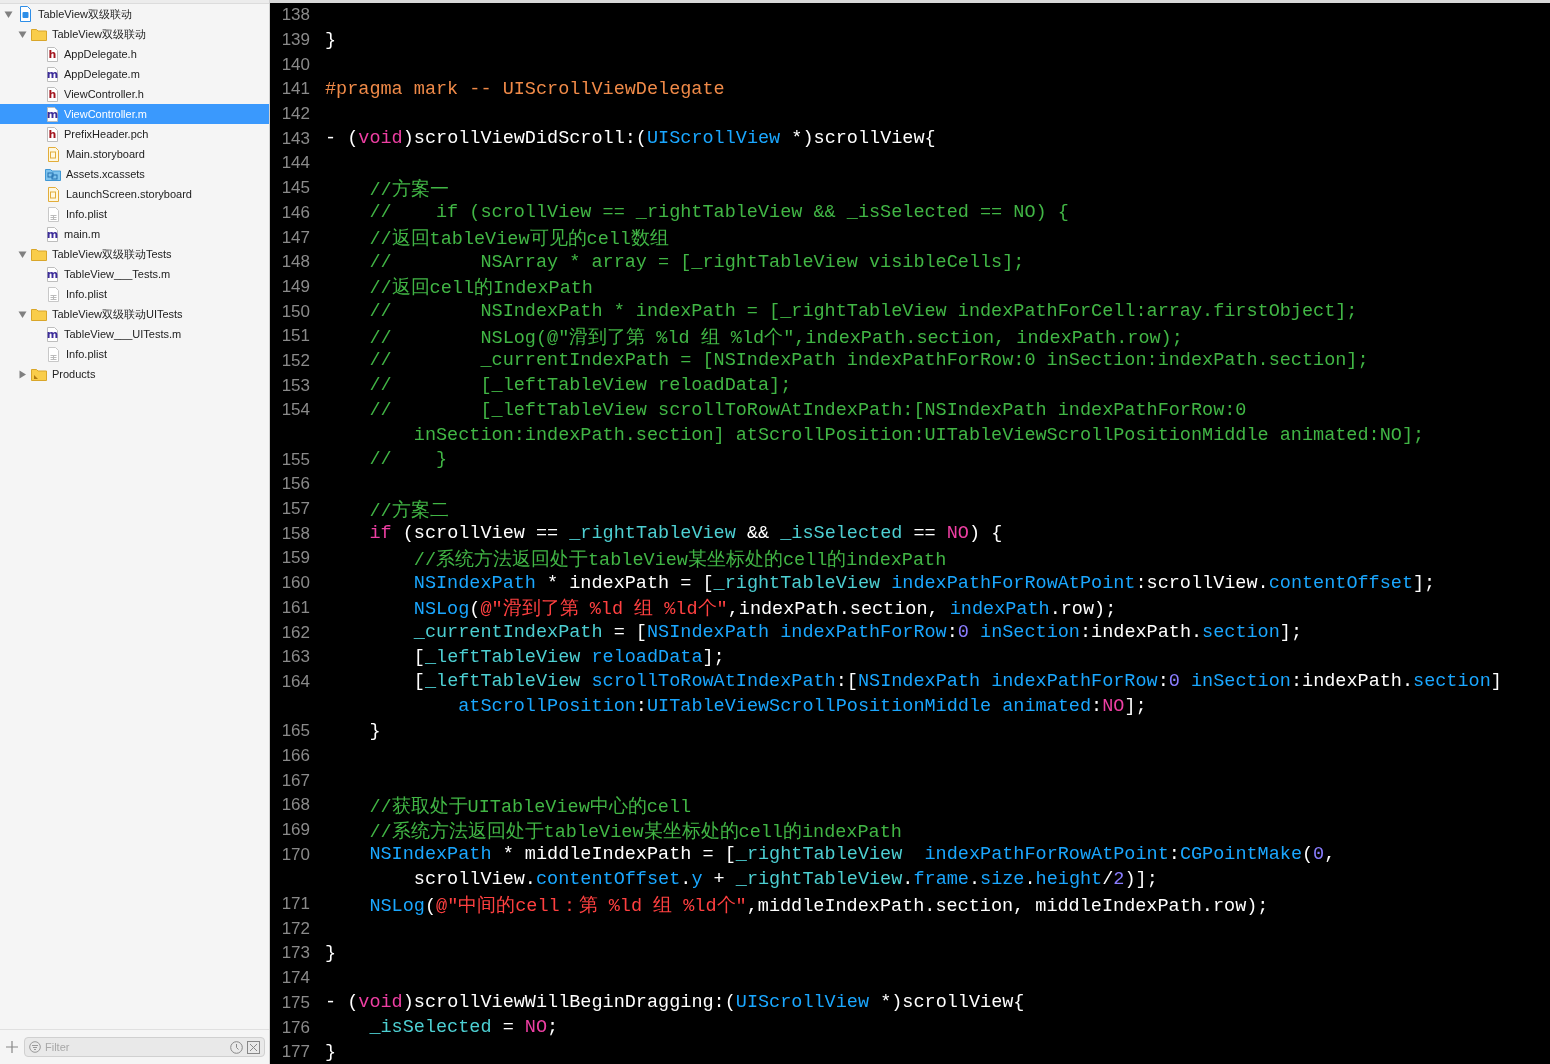 This screenshot has height=1064, width=1550. Describe the element at coordinates (818, 905) in the screenshot. I see `code-line: NSLog(@"中间的cell：第 %ld 组 %ld个",middleIndexPath.section, middleIndexPath.row);` at that location.